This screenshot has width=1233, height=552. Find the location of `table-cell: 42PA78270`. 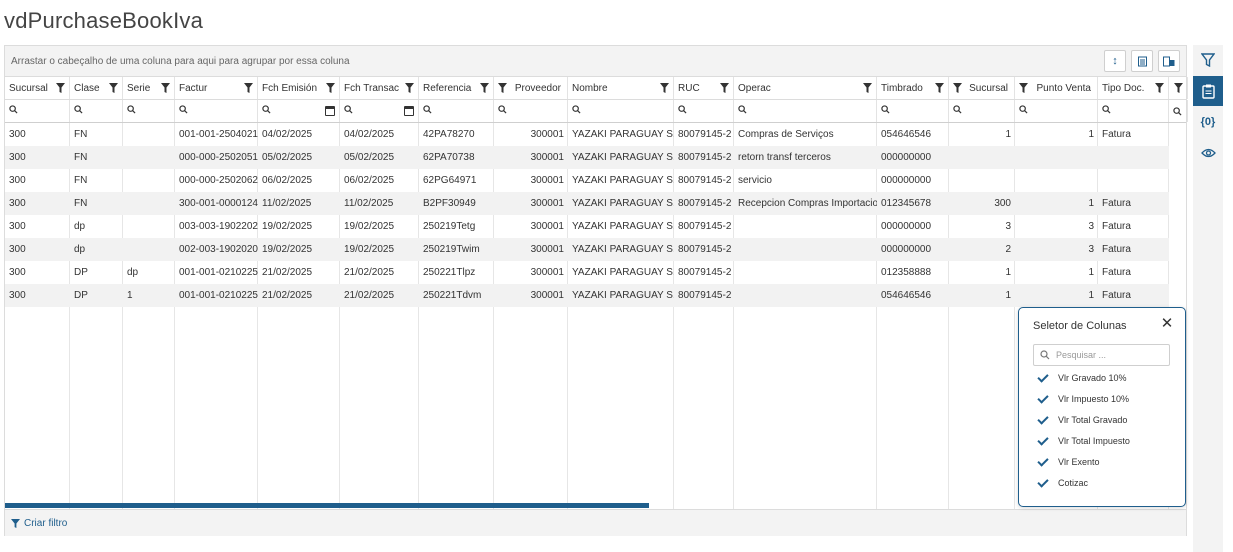

table-cell: 42PA78270 is located at coordinates (456, 134).